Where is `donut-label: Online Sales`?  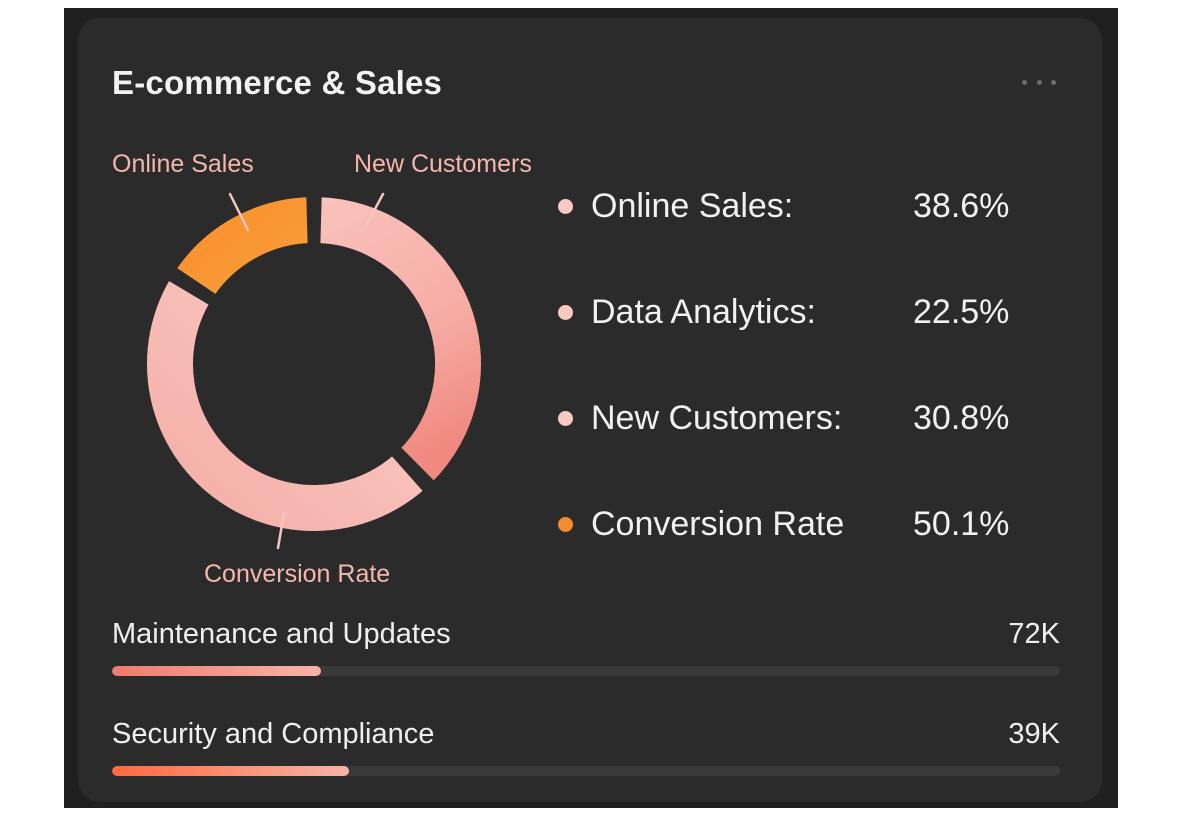 donut-label: Online Sales is located at coordinates (183, 164).